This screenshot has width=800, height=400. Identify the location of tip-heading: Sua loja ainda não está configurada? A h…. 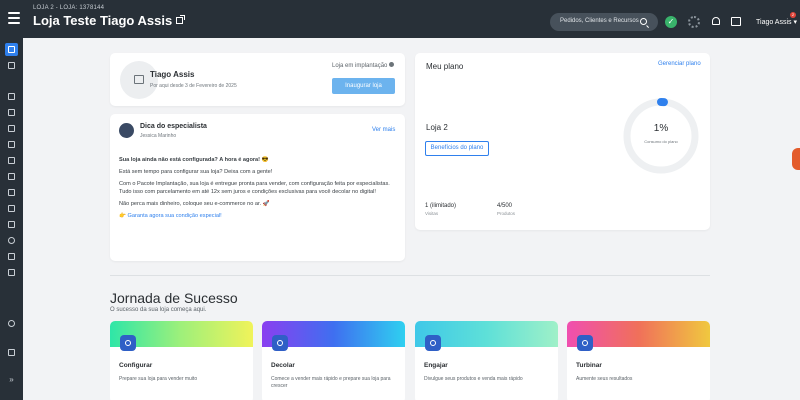
(194, 160).